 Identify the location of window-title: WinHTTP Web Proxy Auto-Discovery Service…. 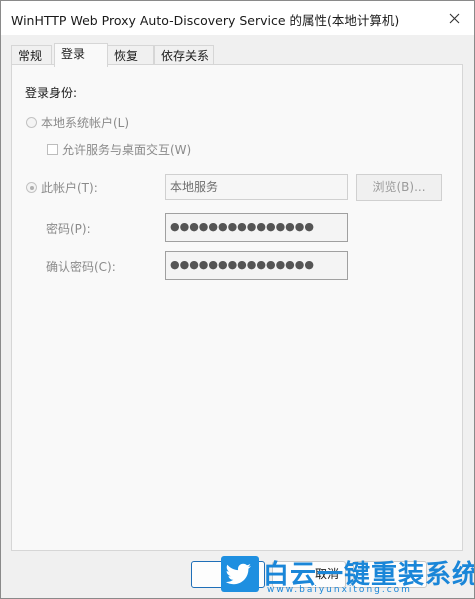
(205, 20).